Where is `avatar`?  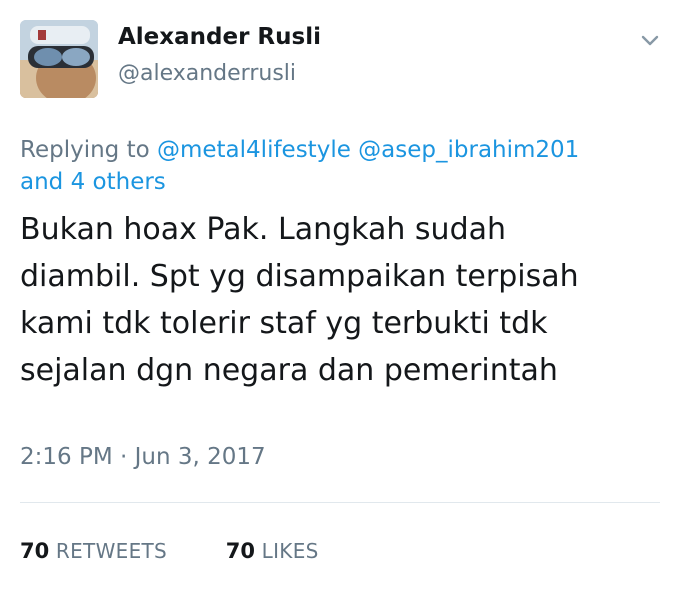 avatar is located at coordinates (59, 59).